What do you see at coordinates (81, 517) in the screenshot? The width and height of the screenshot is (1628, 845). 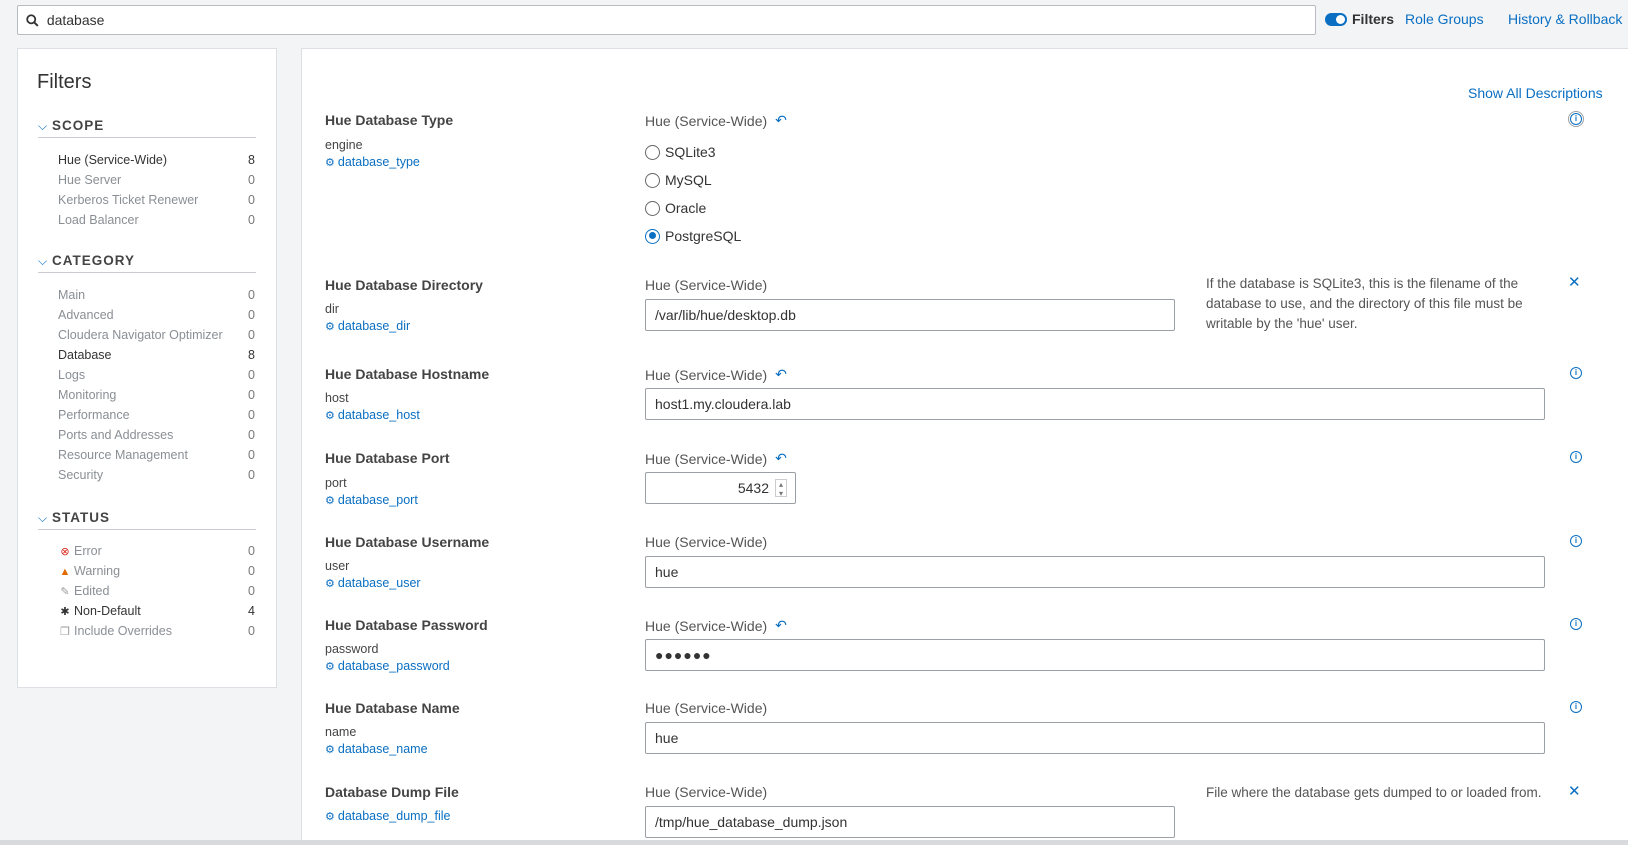 I see `status-label: STATUS` at bounding box center [81, 517].